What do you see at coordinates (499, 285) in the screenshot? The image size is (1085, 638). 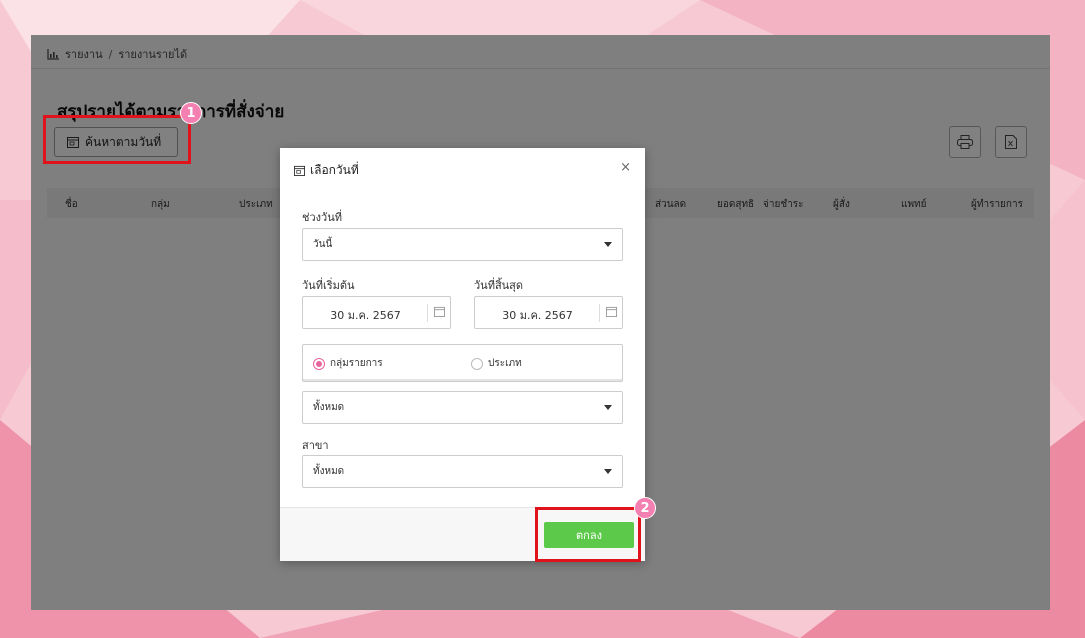 I see `end-date-label: วันที่สิ้นสุด` at bounding box center [499, 285].